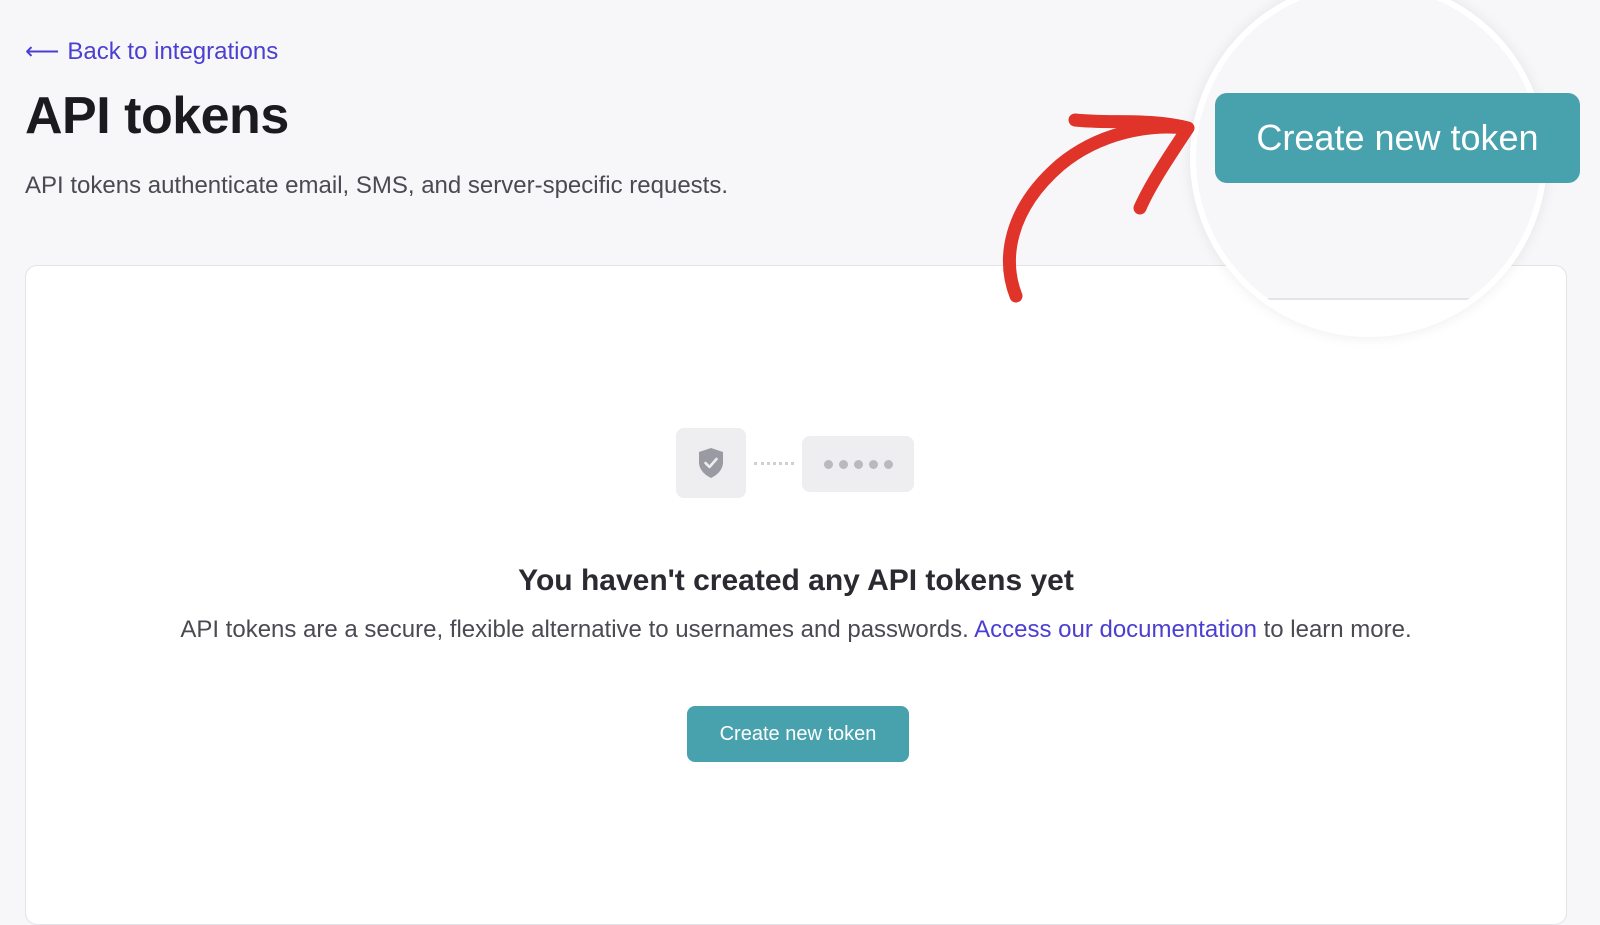  Describe the element at coordinates (858, 464) in the screenshot. I see `password-dots-icon` at that location.